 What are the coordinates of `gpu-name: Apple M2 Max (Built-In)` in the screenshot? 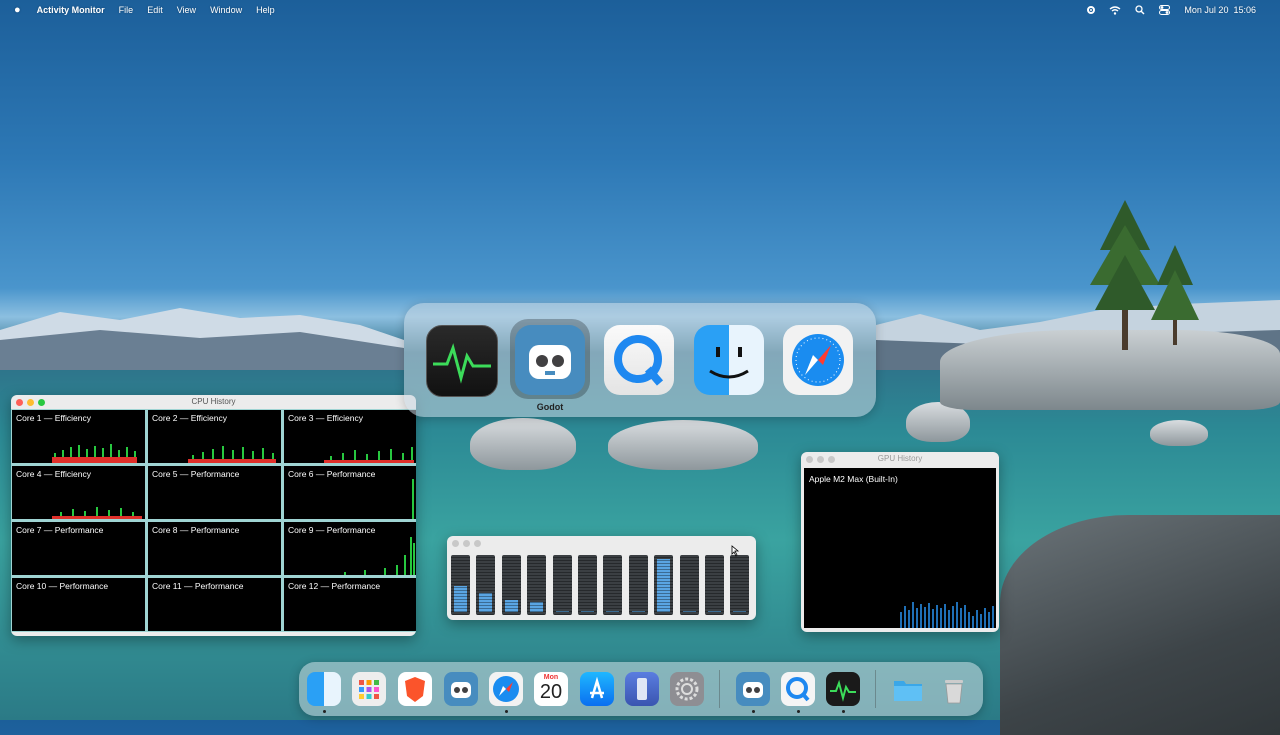 It's located at (853, 479).